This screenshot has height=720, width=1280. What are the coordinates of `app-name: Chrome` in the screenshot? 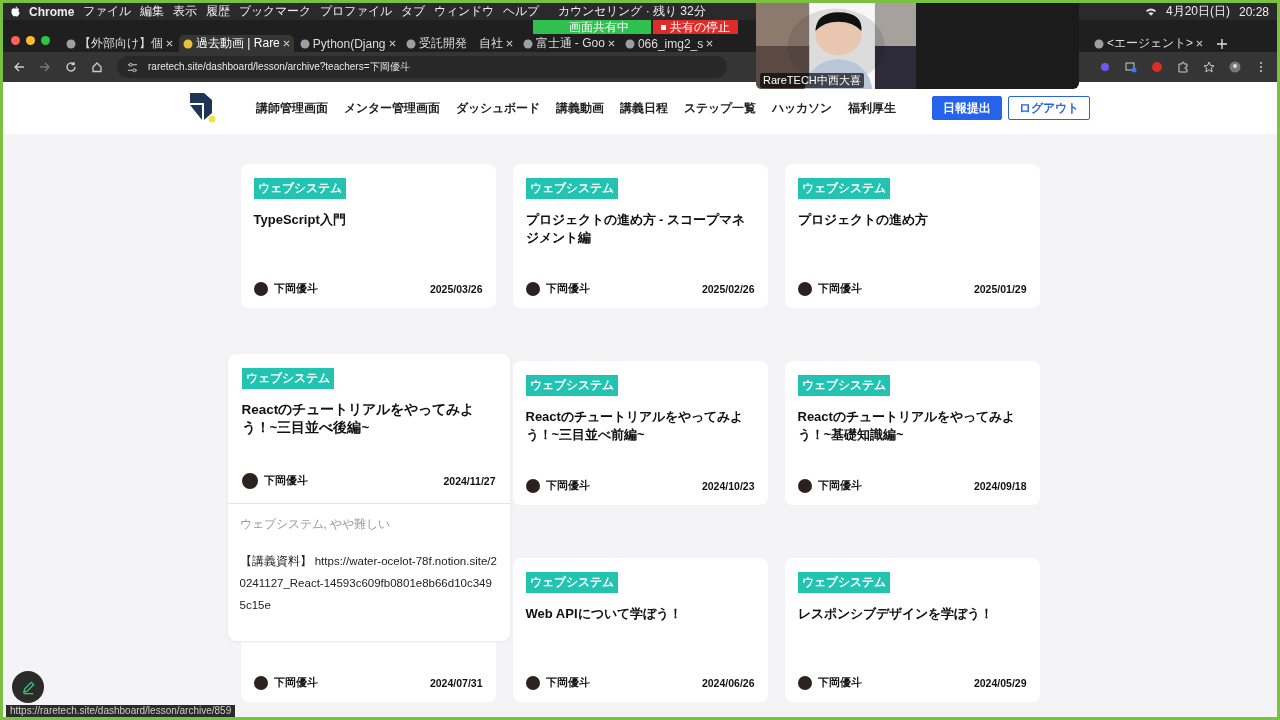 It's located at (52, 11).